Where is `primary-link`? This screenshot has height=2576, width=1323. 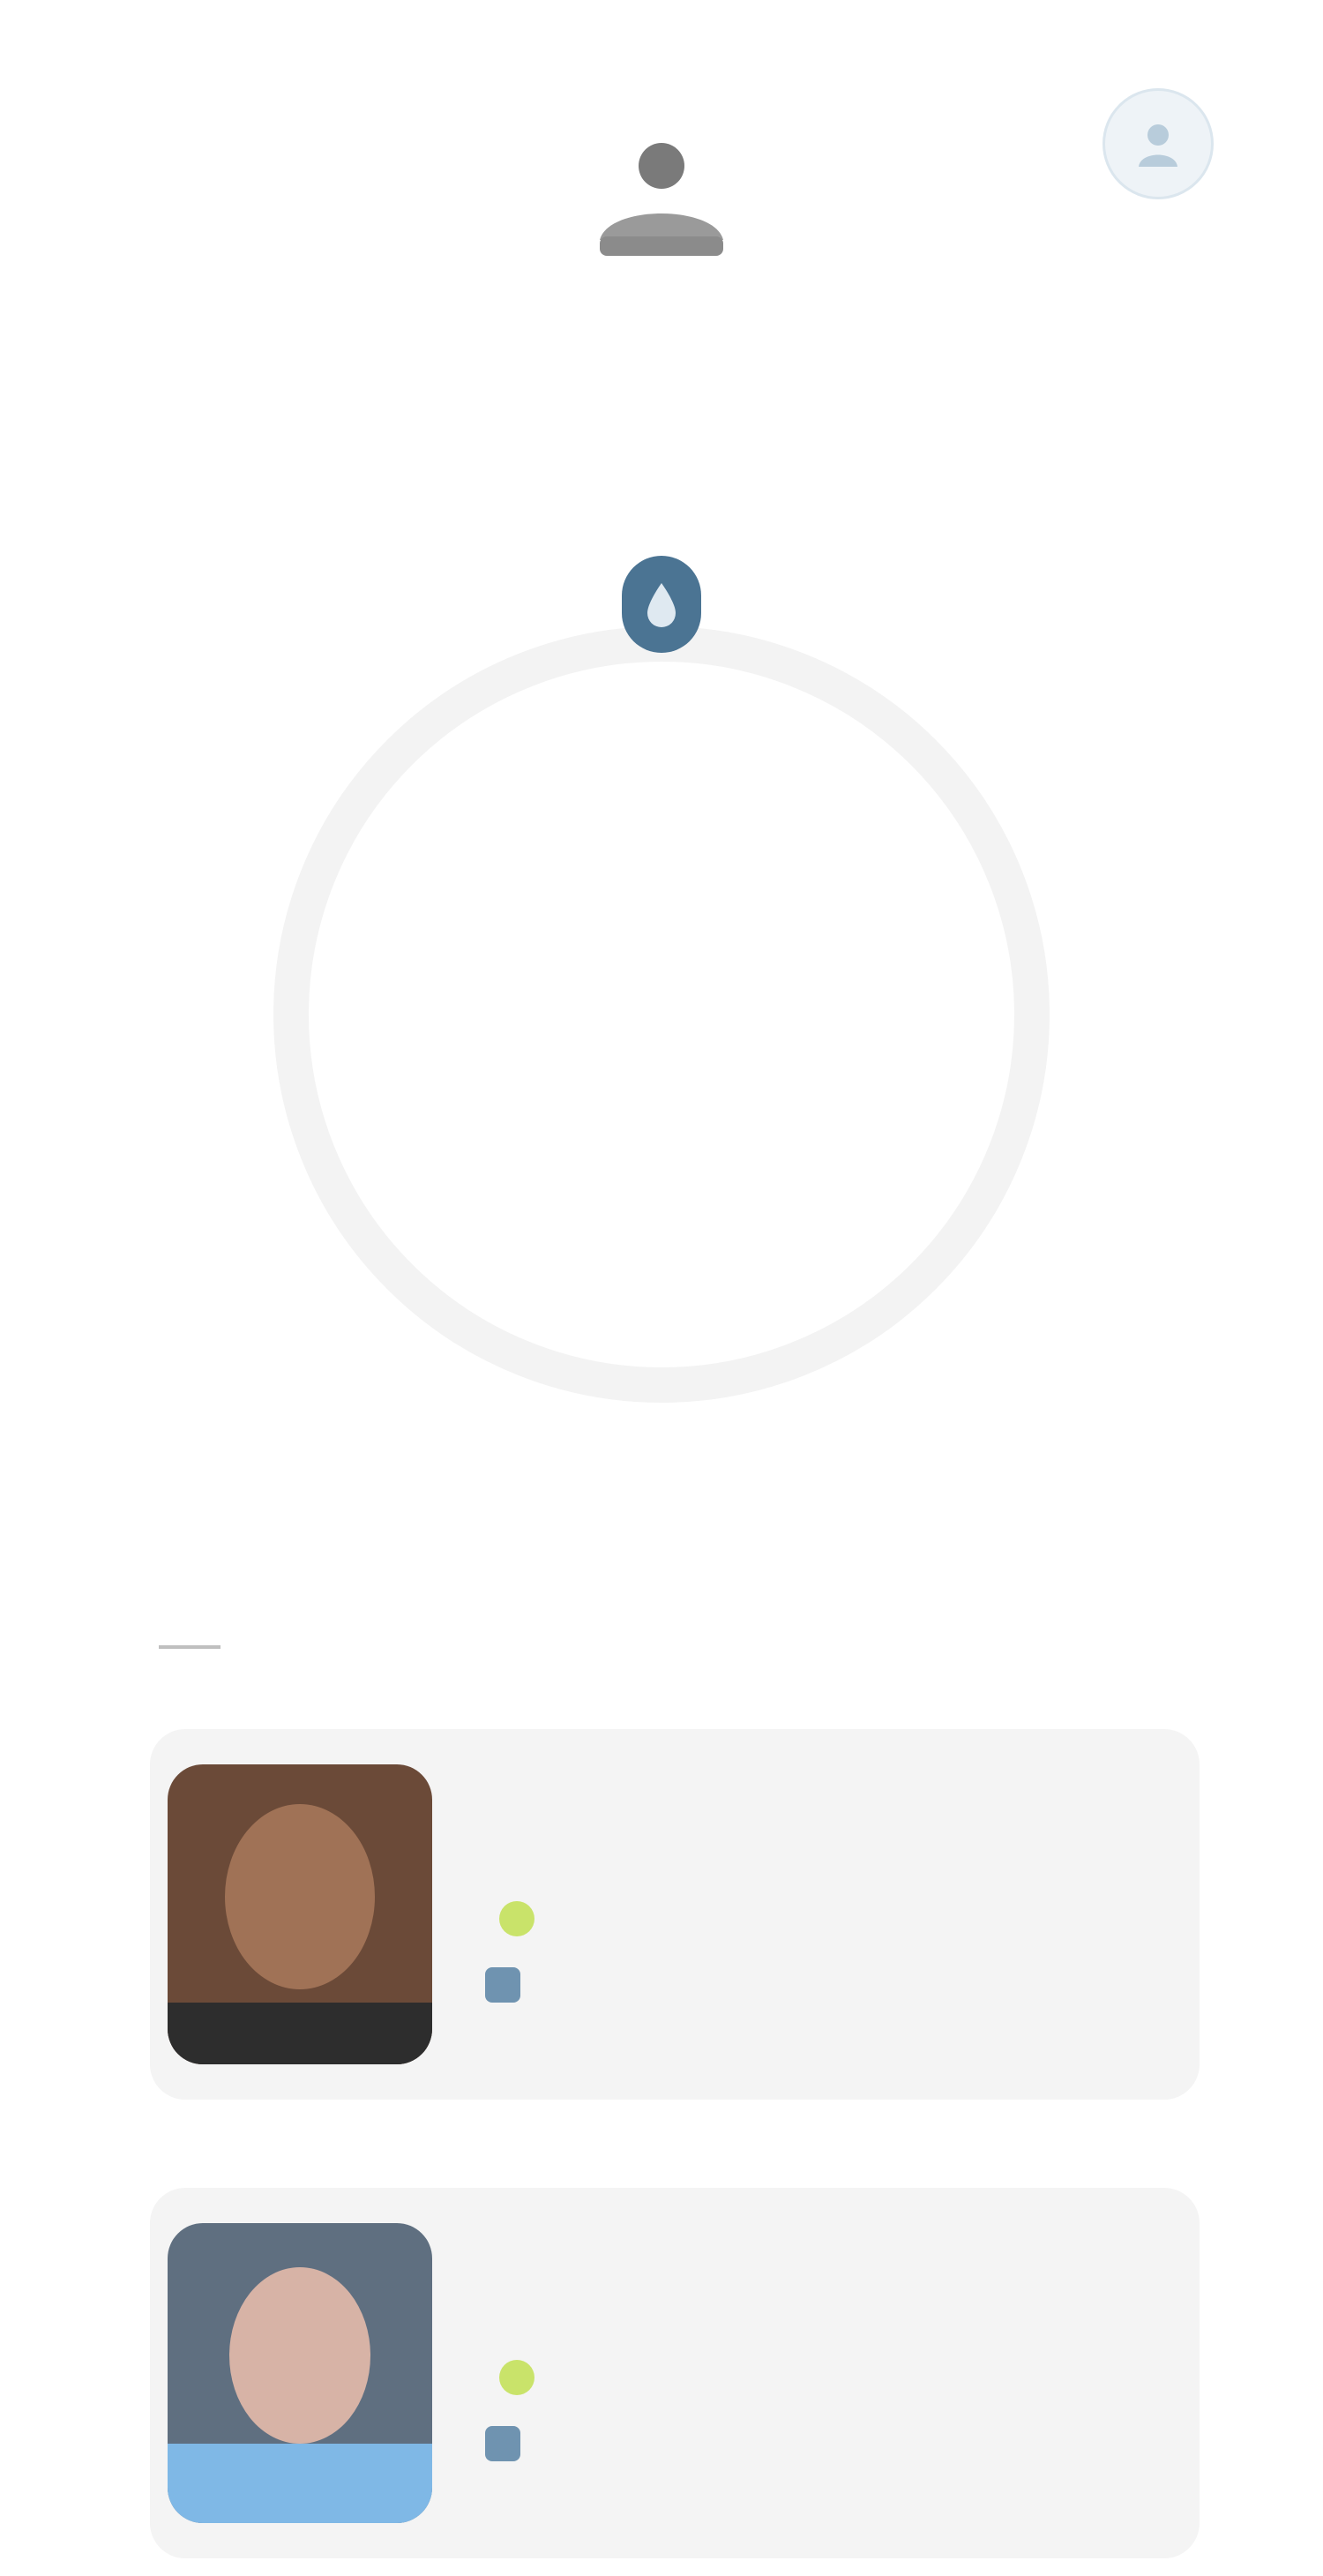 primary-link is located at coordinates (661, 1525).